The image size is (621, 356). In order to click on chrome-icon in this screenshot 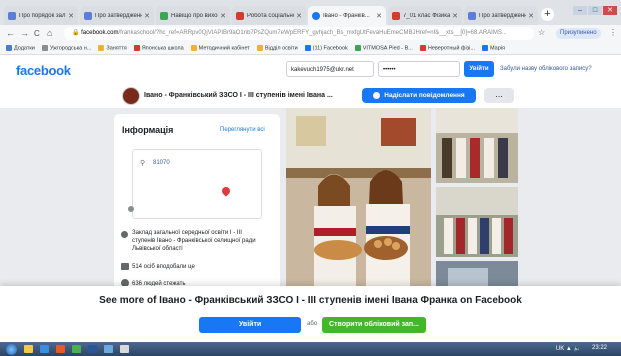, I will do `click(76, 349)`.